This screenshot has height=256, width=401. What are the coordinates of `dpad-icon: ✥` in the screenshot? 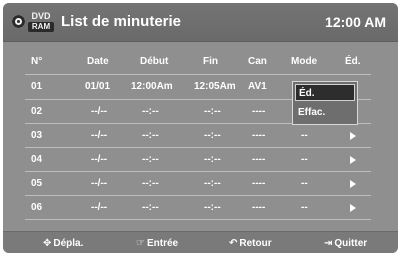 It's located at (47, 243).